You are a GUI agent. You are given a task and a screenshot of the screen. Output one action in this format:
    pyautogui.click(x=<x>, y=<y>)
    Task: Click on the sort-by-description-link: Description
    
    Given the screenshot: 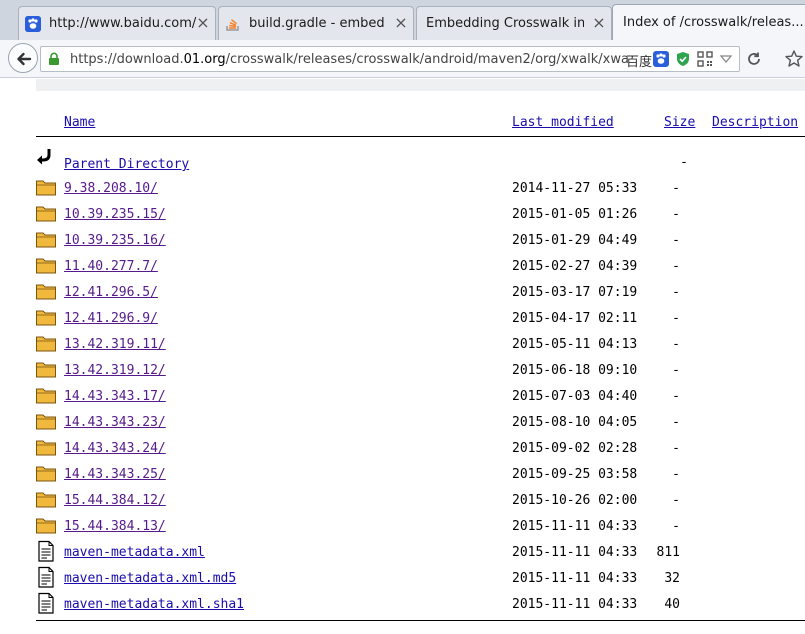 What is the action you would take?
    pyautogui.click(x=755, y=122)
    